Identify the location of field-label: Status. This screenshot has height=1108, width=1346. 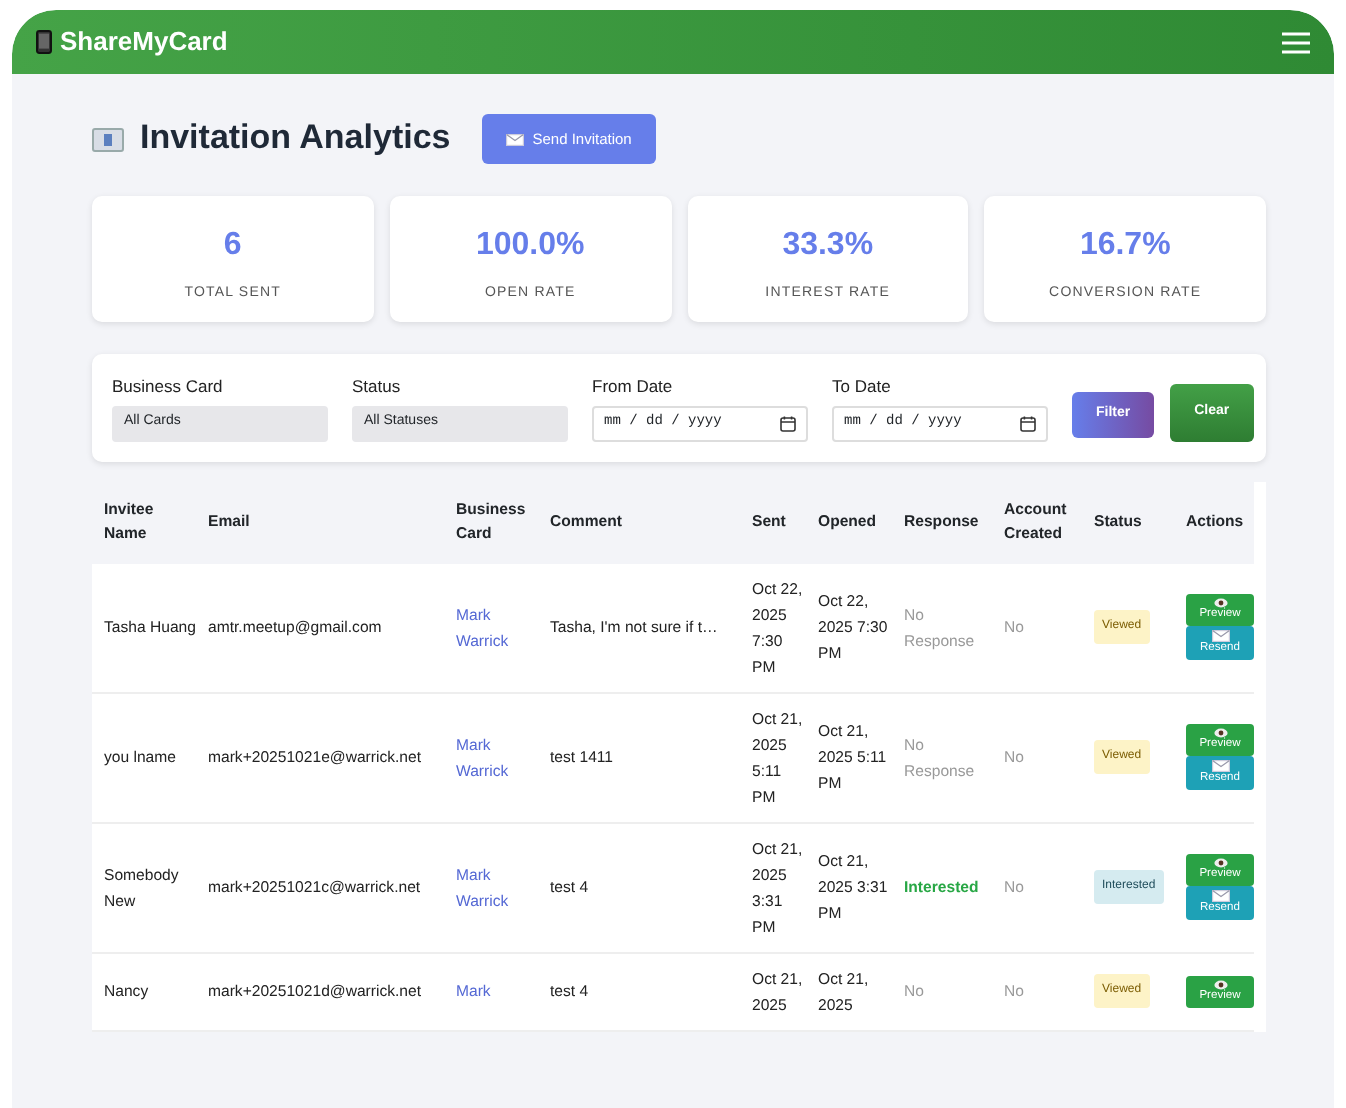
(377, 386).